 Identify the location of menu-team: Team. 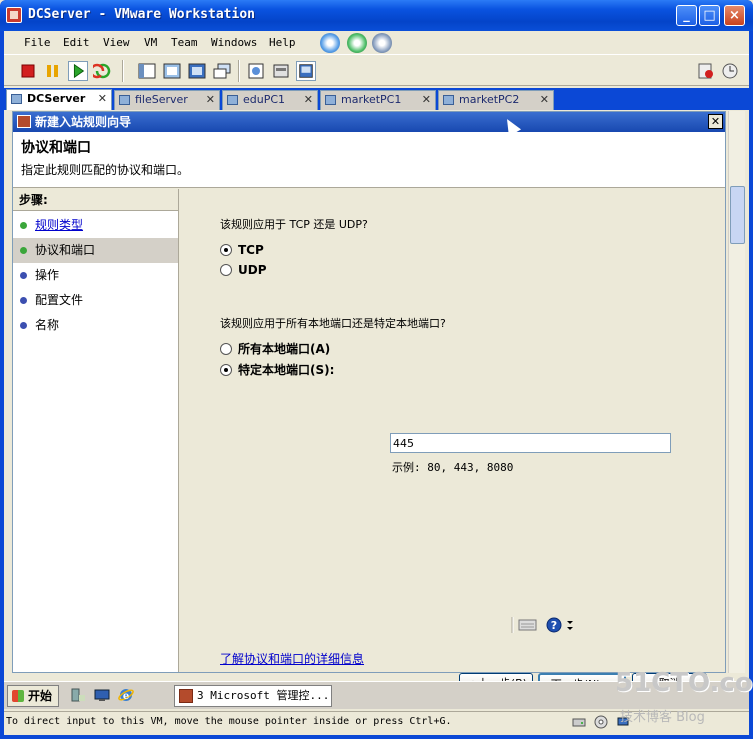
(184, 42).